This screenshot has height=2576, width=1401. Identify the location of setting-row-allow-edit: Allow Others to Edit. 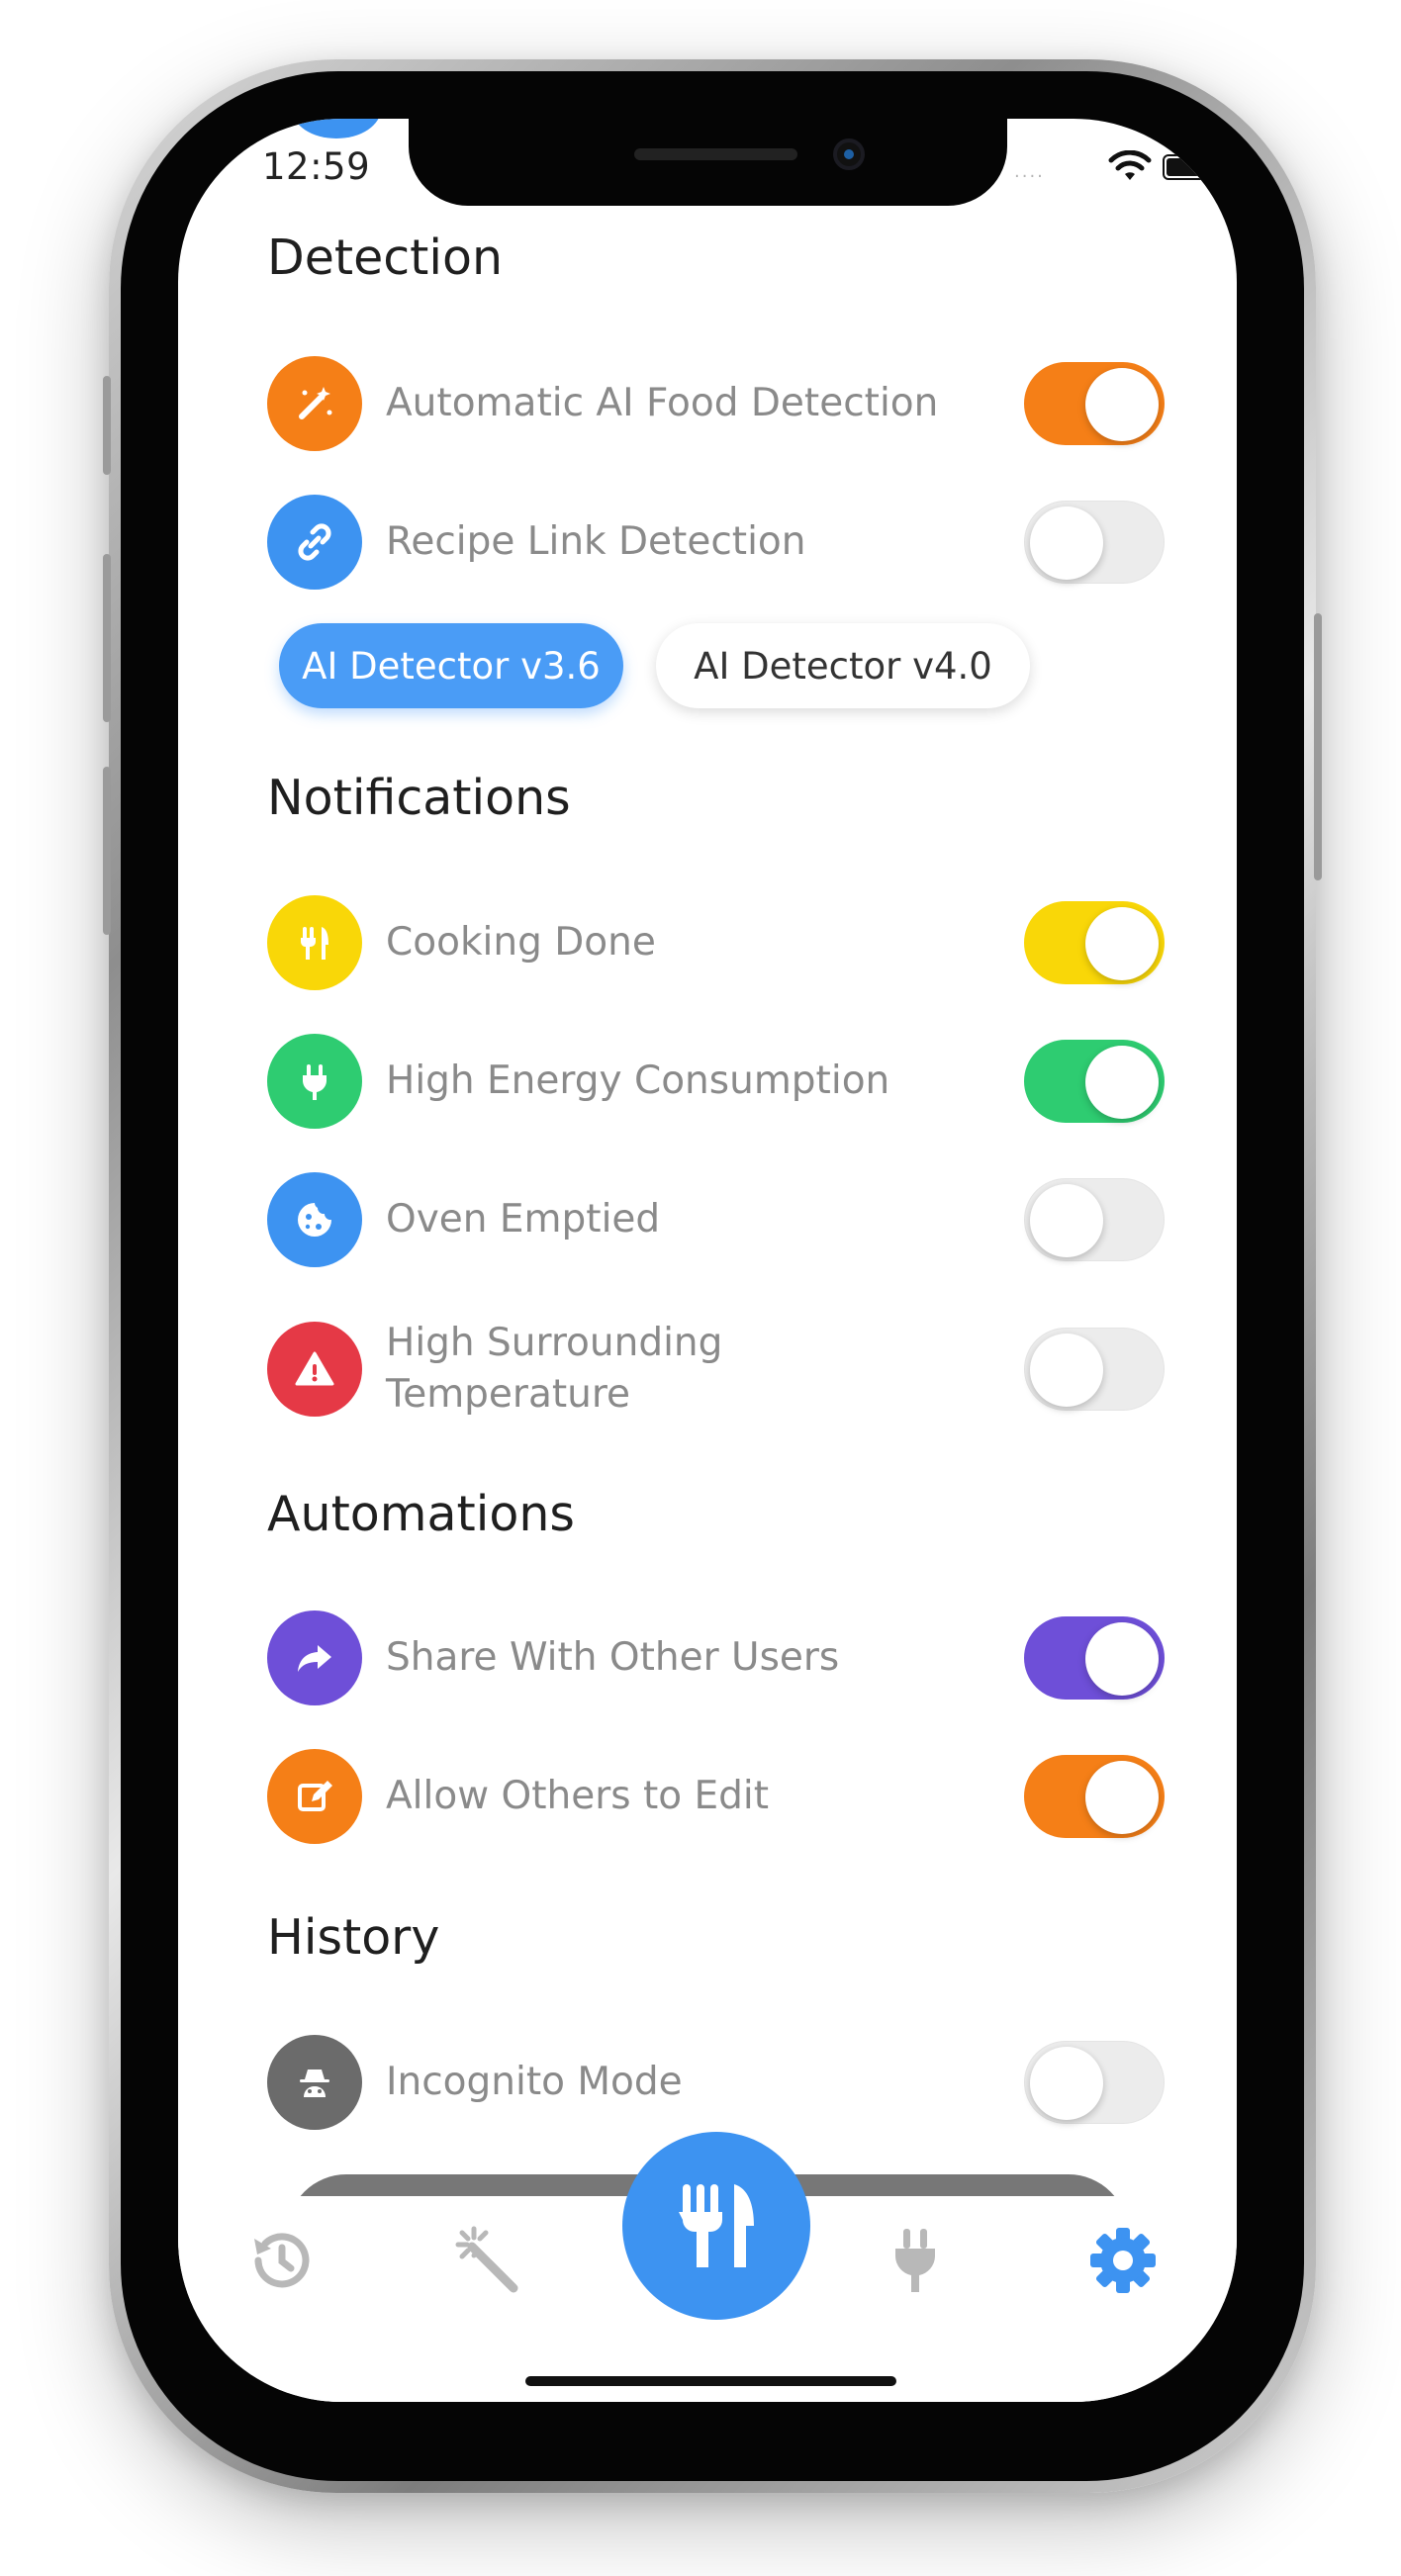
(716, 1796).